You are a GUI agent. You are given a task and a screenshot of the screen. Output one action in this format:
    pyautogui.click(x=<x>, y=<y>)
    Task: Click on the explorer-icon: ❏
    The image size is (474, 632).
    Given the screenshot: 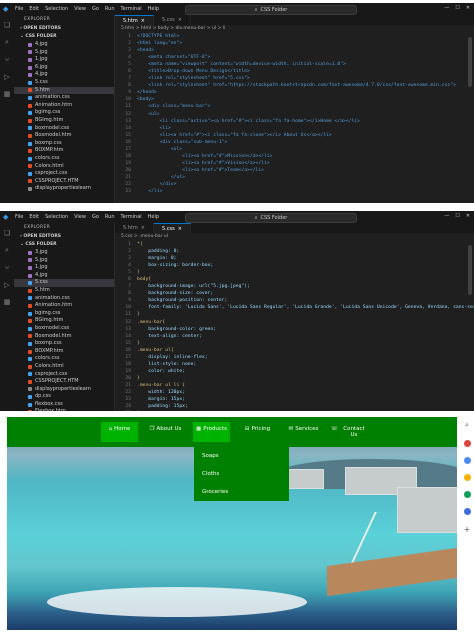 What is the action you would take?
    pyautogui.click(x=7, y=233)
    